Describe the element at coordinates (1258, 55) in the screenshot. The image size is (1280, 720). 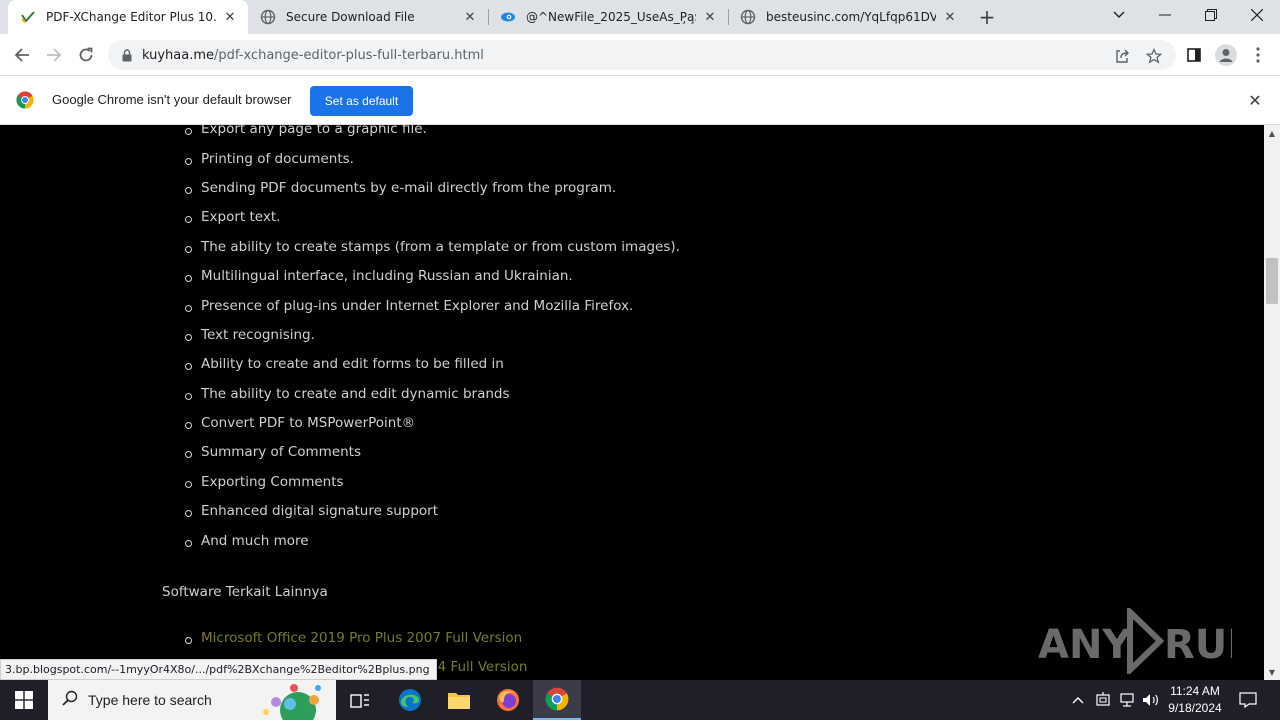
I see `kebab-menu-icon` at that location.